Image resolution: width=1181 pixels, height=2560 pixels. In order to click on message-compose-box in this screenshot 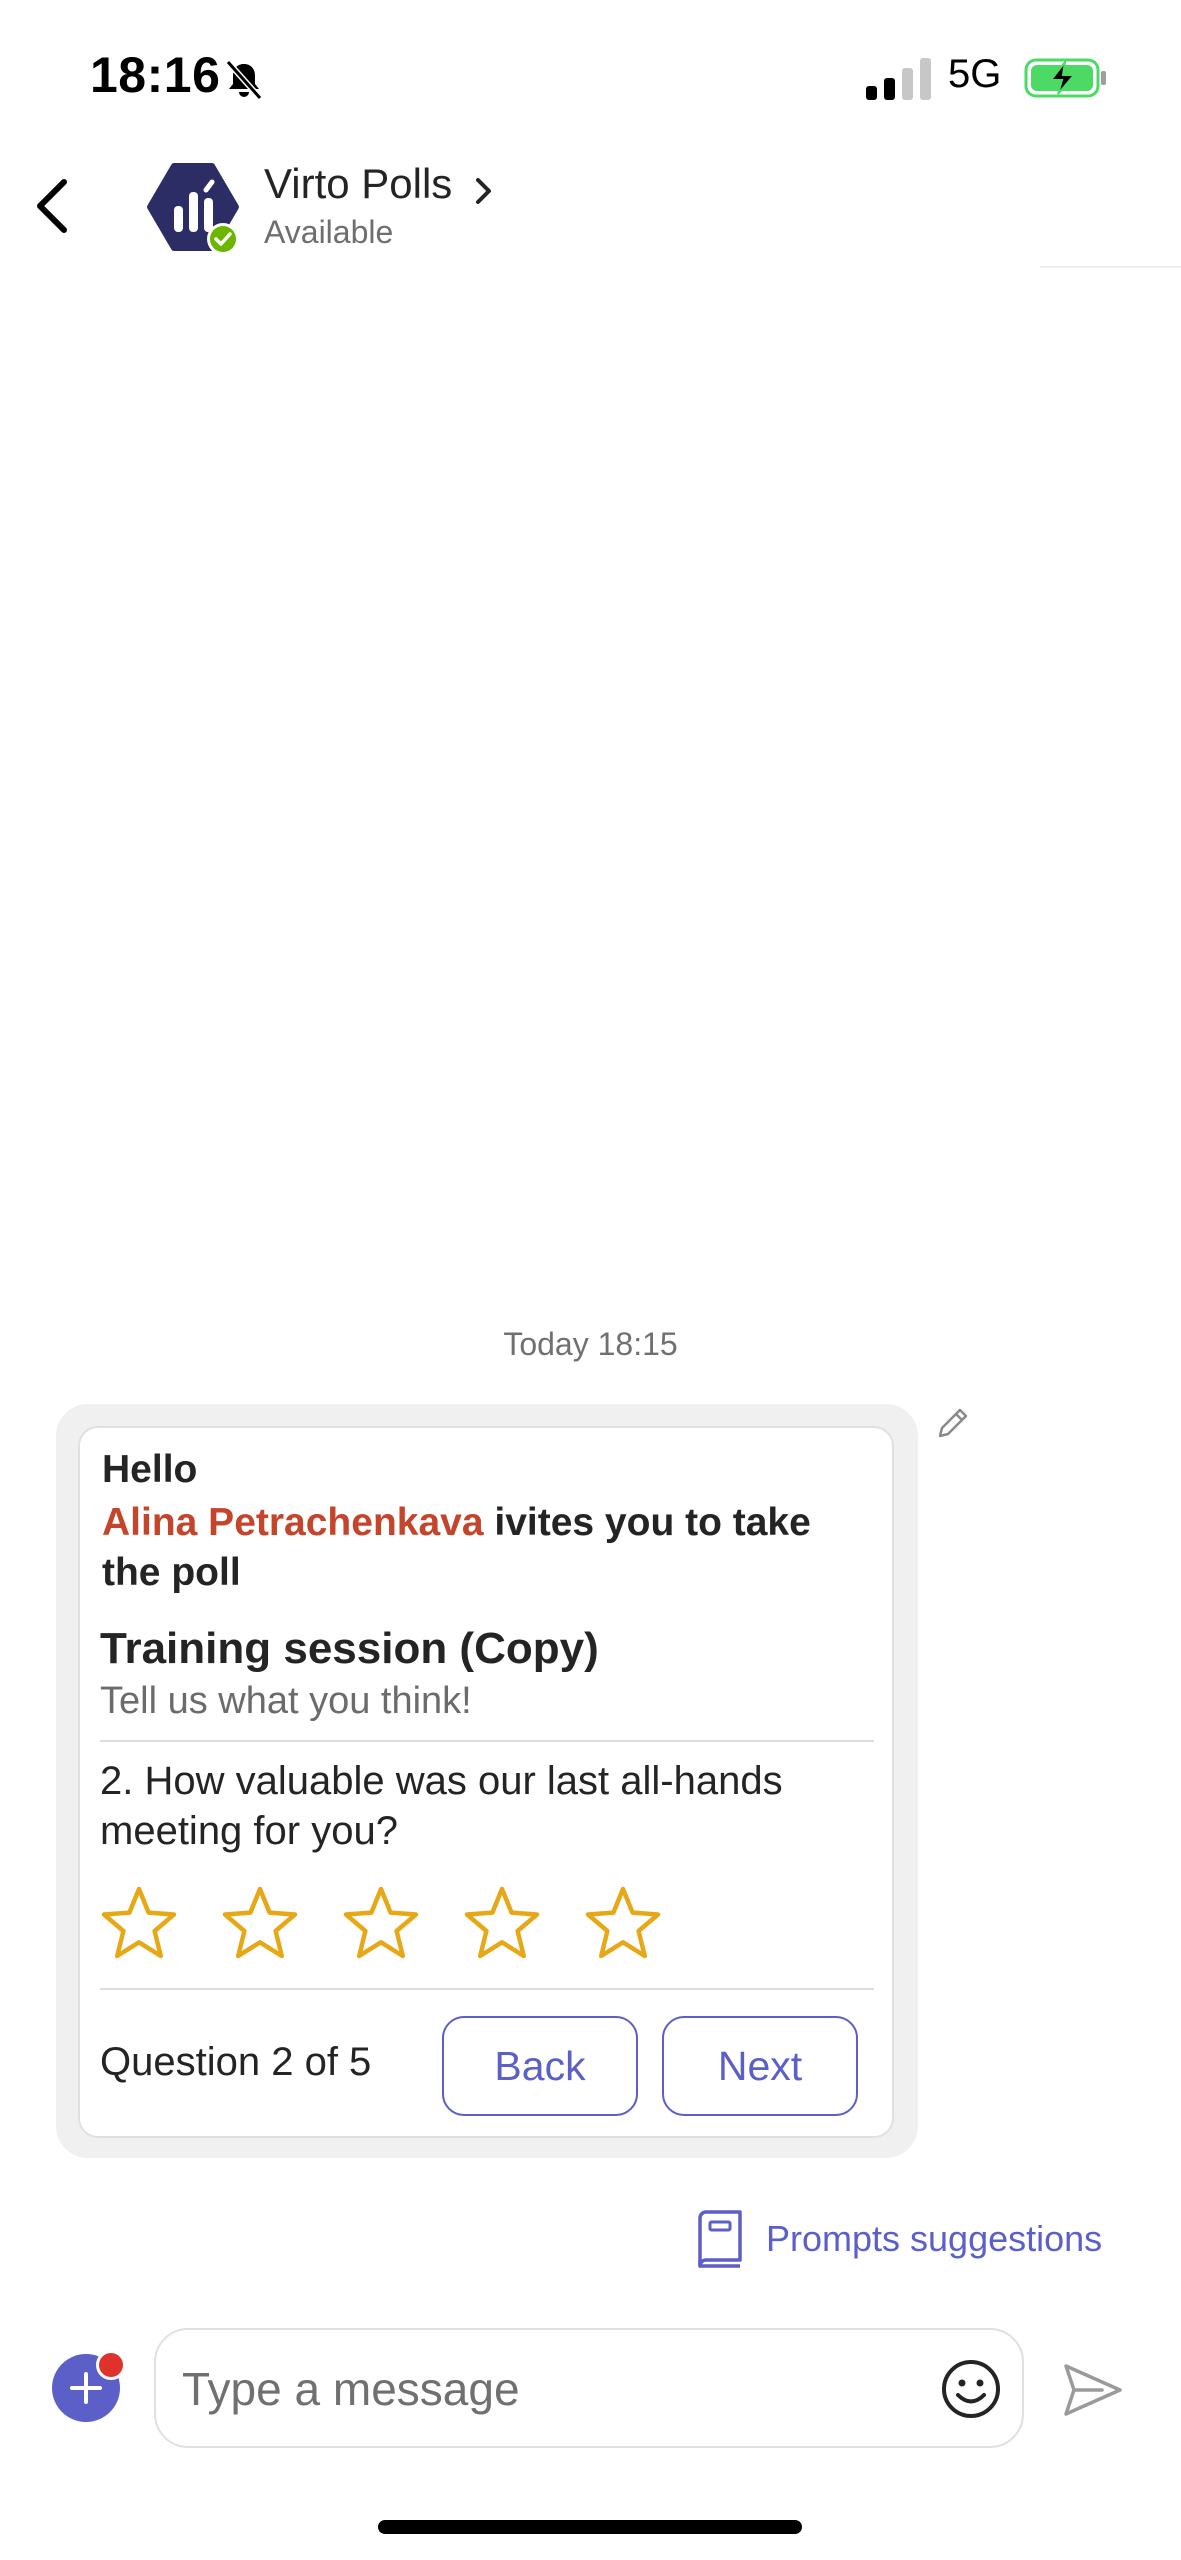, I will do `click(589, 2388)`.